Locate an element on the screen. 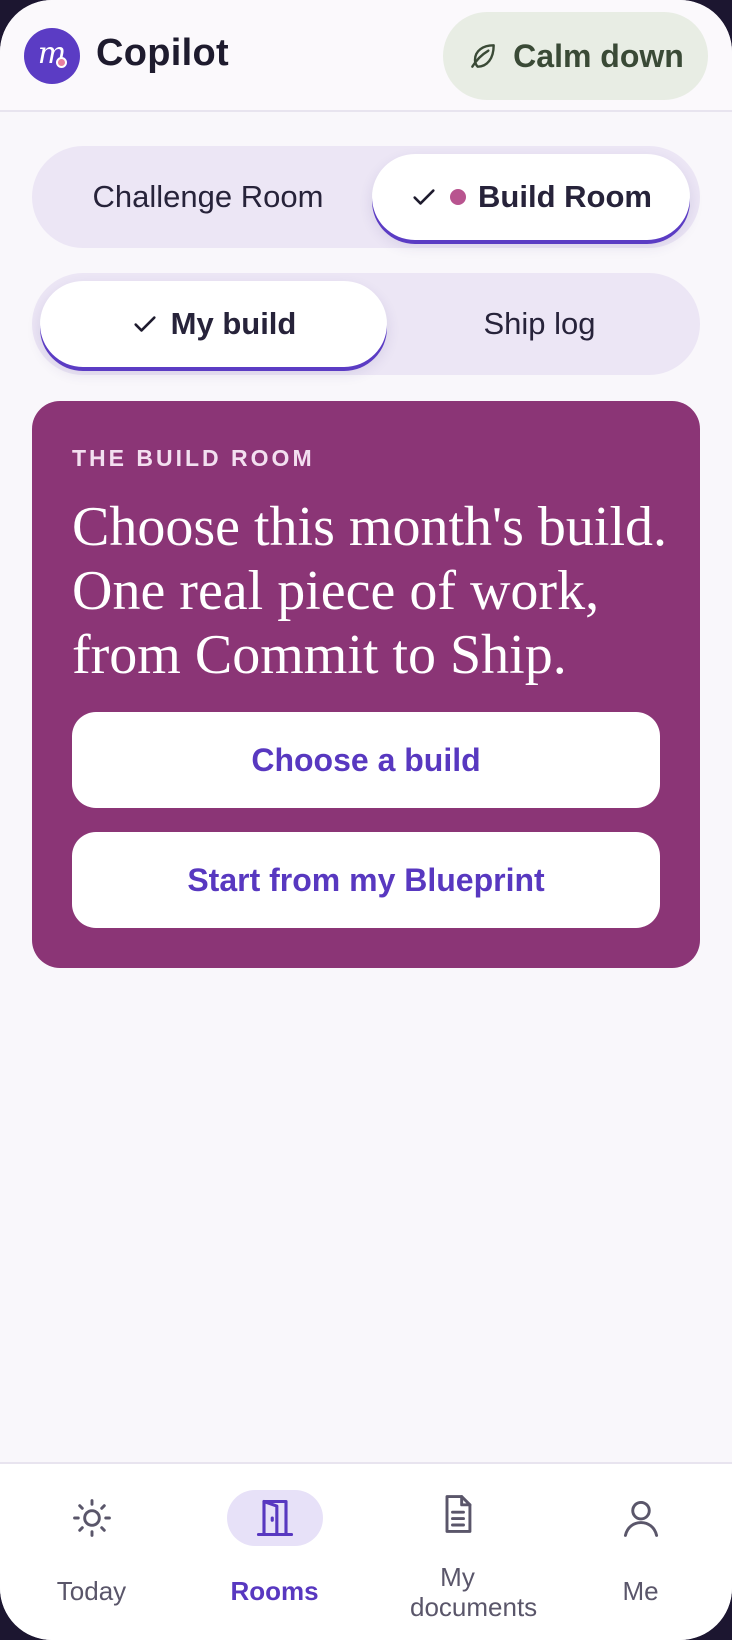 This screenshot has height=1640, width=732. door-icon is located at coordinates (274, 1518).